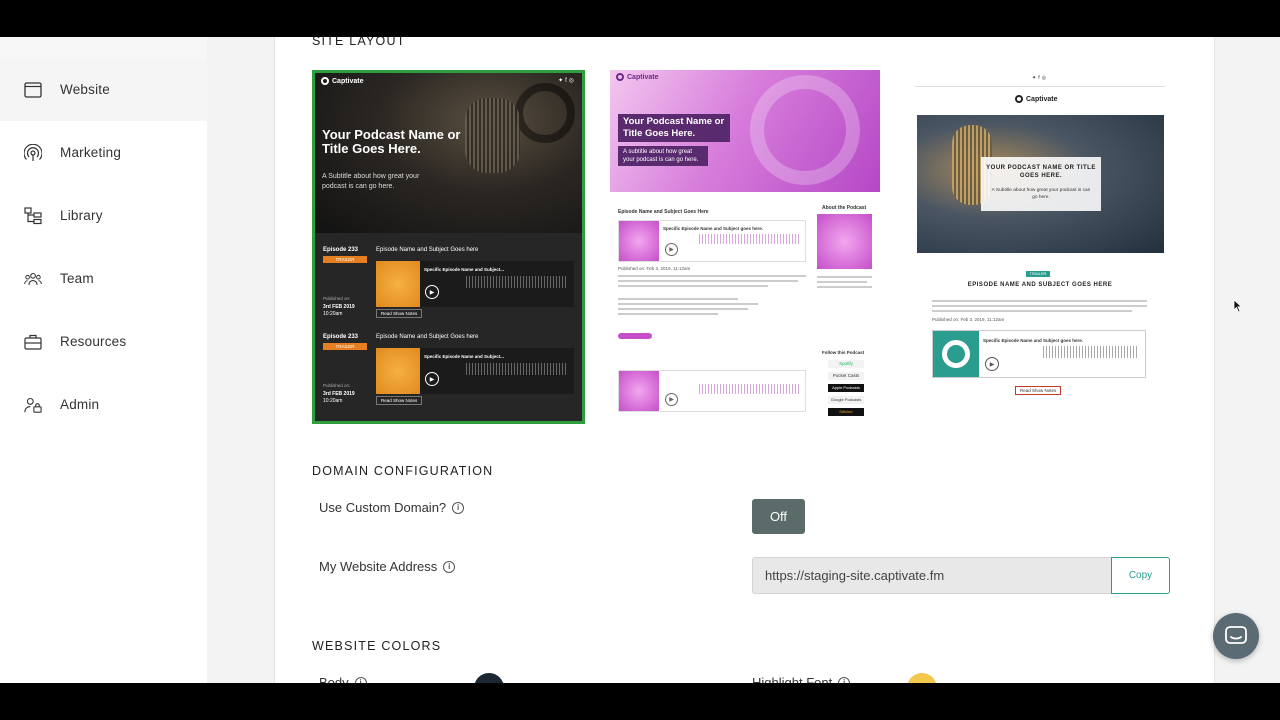 This screenshot has height=720, width=1280. I want to click on body-color-label: Body, so click(334, 679).